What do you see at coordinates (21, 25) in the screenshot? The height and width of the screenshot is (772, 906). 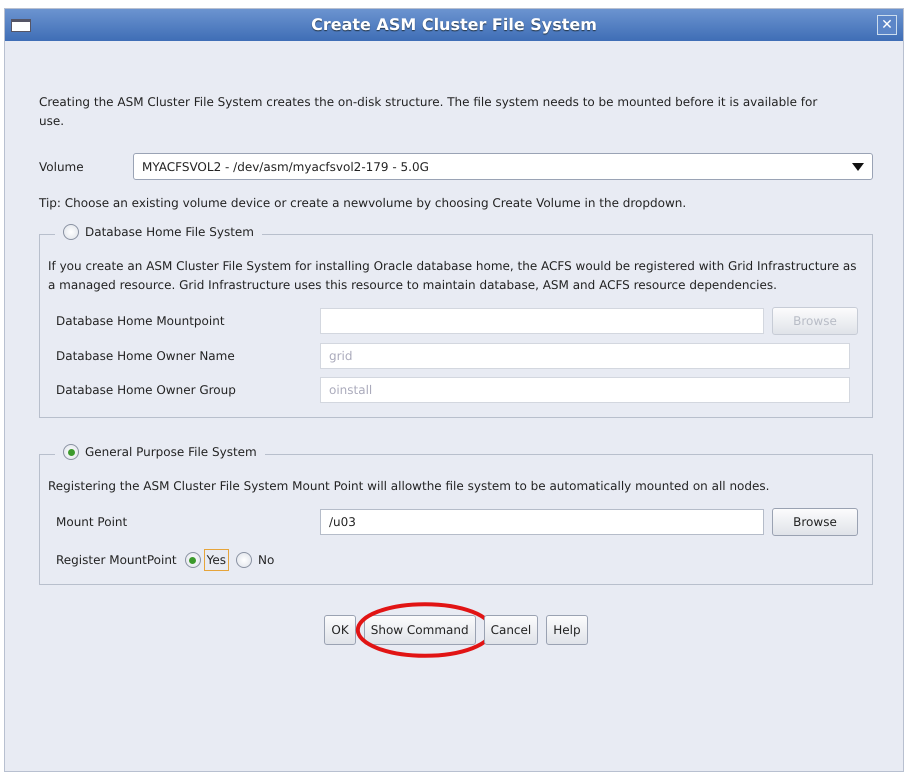 I see `window-icon` at bounding box center [21, 25].